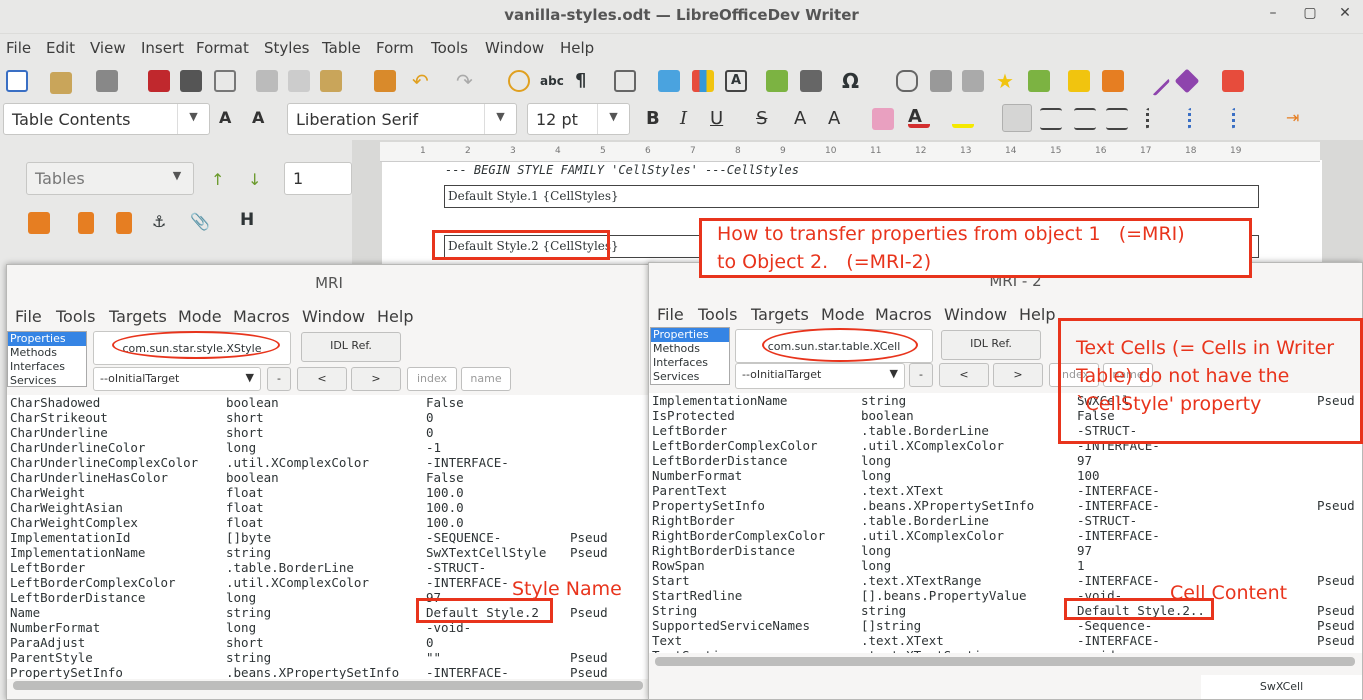  Describe the element at coordinates (1157, 119) in the screenshot. I see `bullets-icon` at that location.